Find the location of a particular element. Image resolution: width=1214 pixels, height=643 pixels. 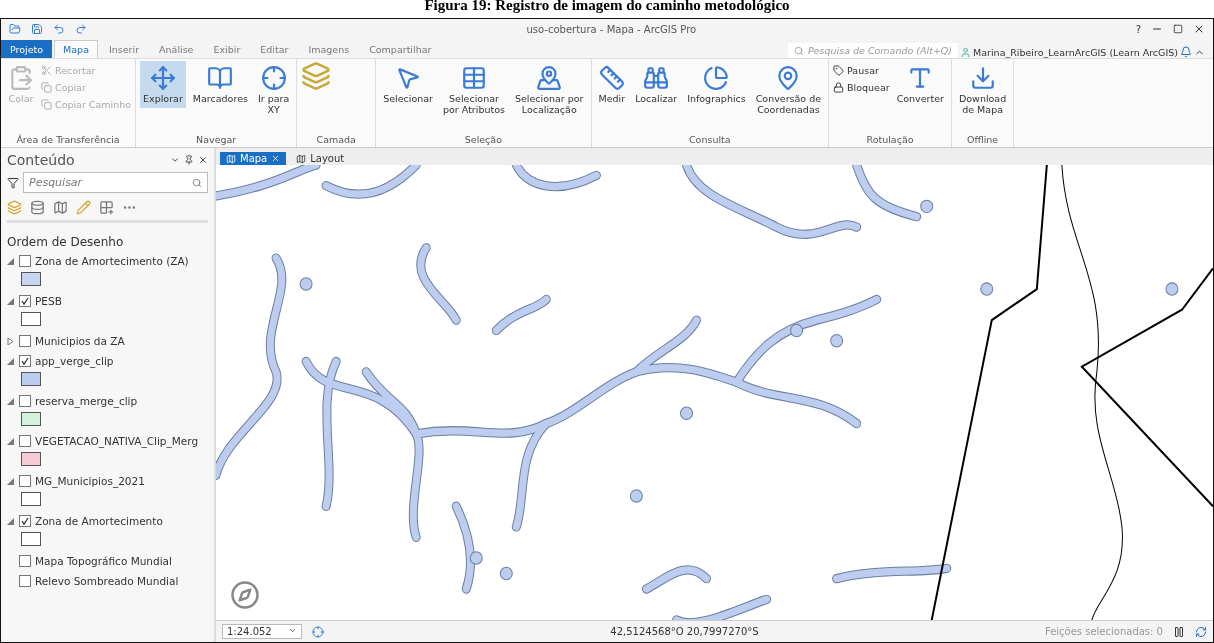

view-tab: Mapa is located at coordinates (253, 158).